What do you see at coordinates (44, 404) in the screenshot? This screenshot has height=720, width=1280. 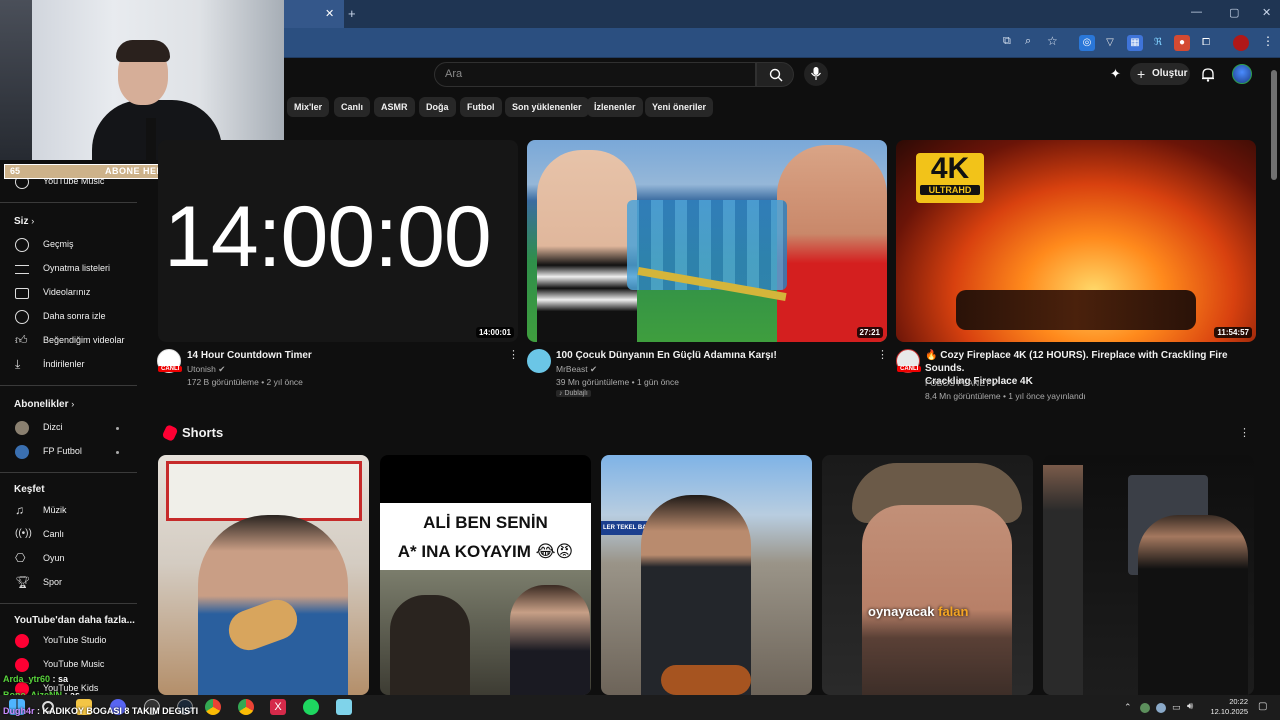 I see `sidebar-heading-subscriptions: Abonelikler ›` at bounding box center [44, 404].